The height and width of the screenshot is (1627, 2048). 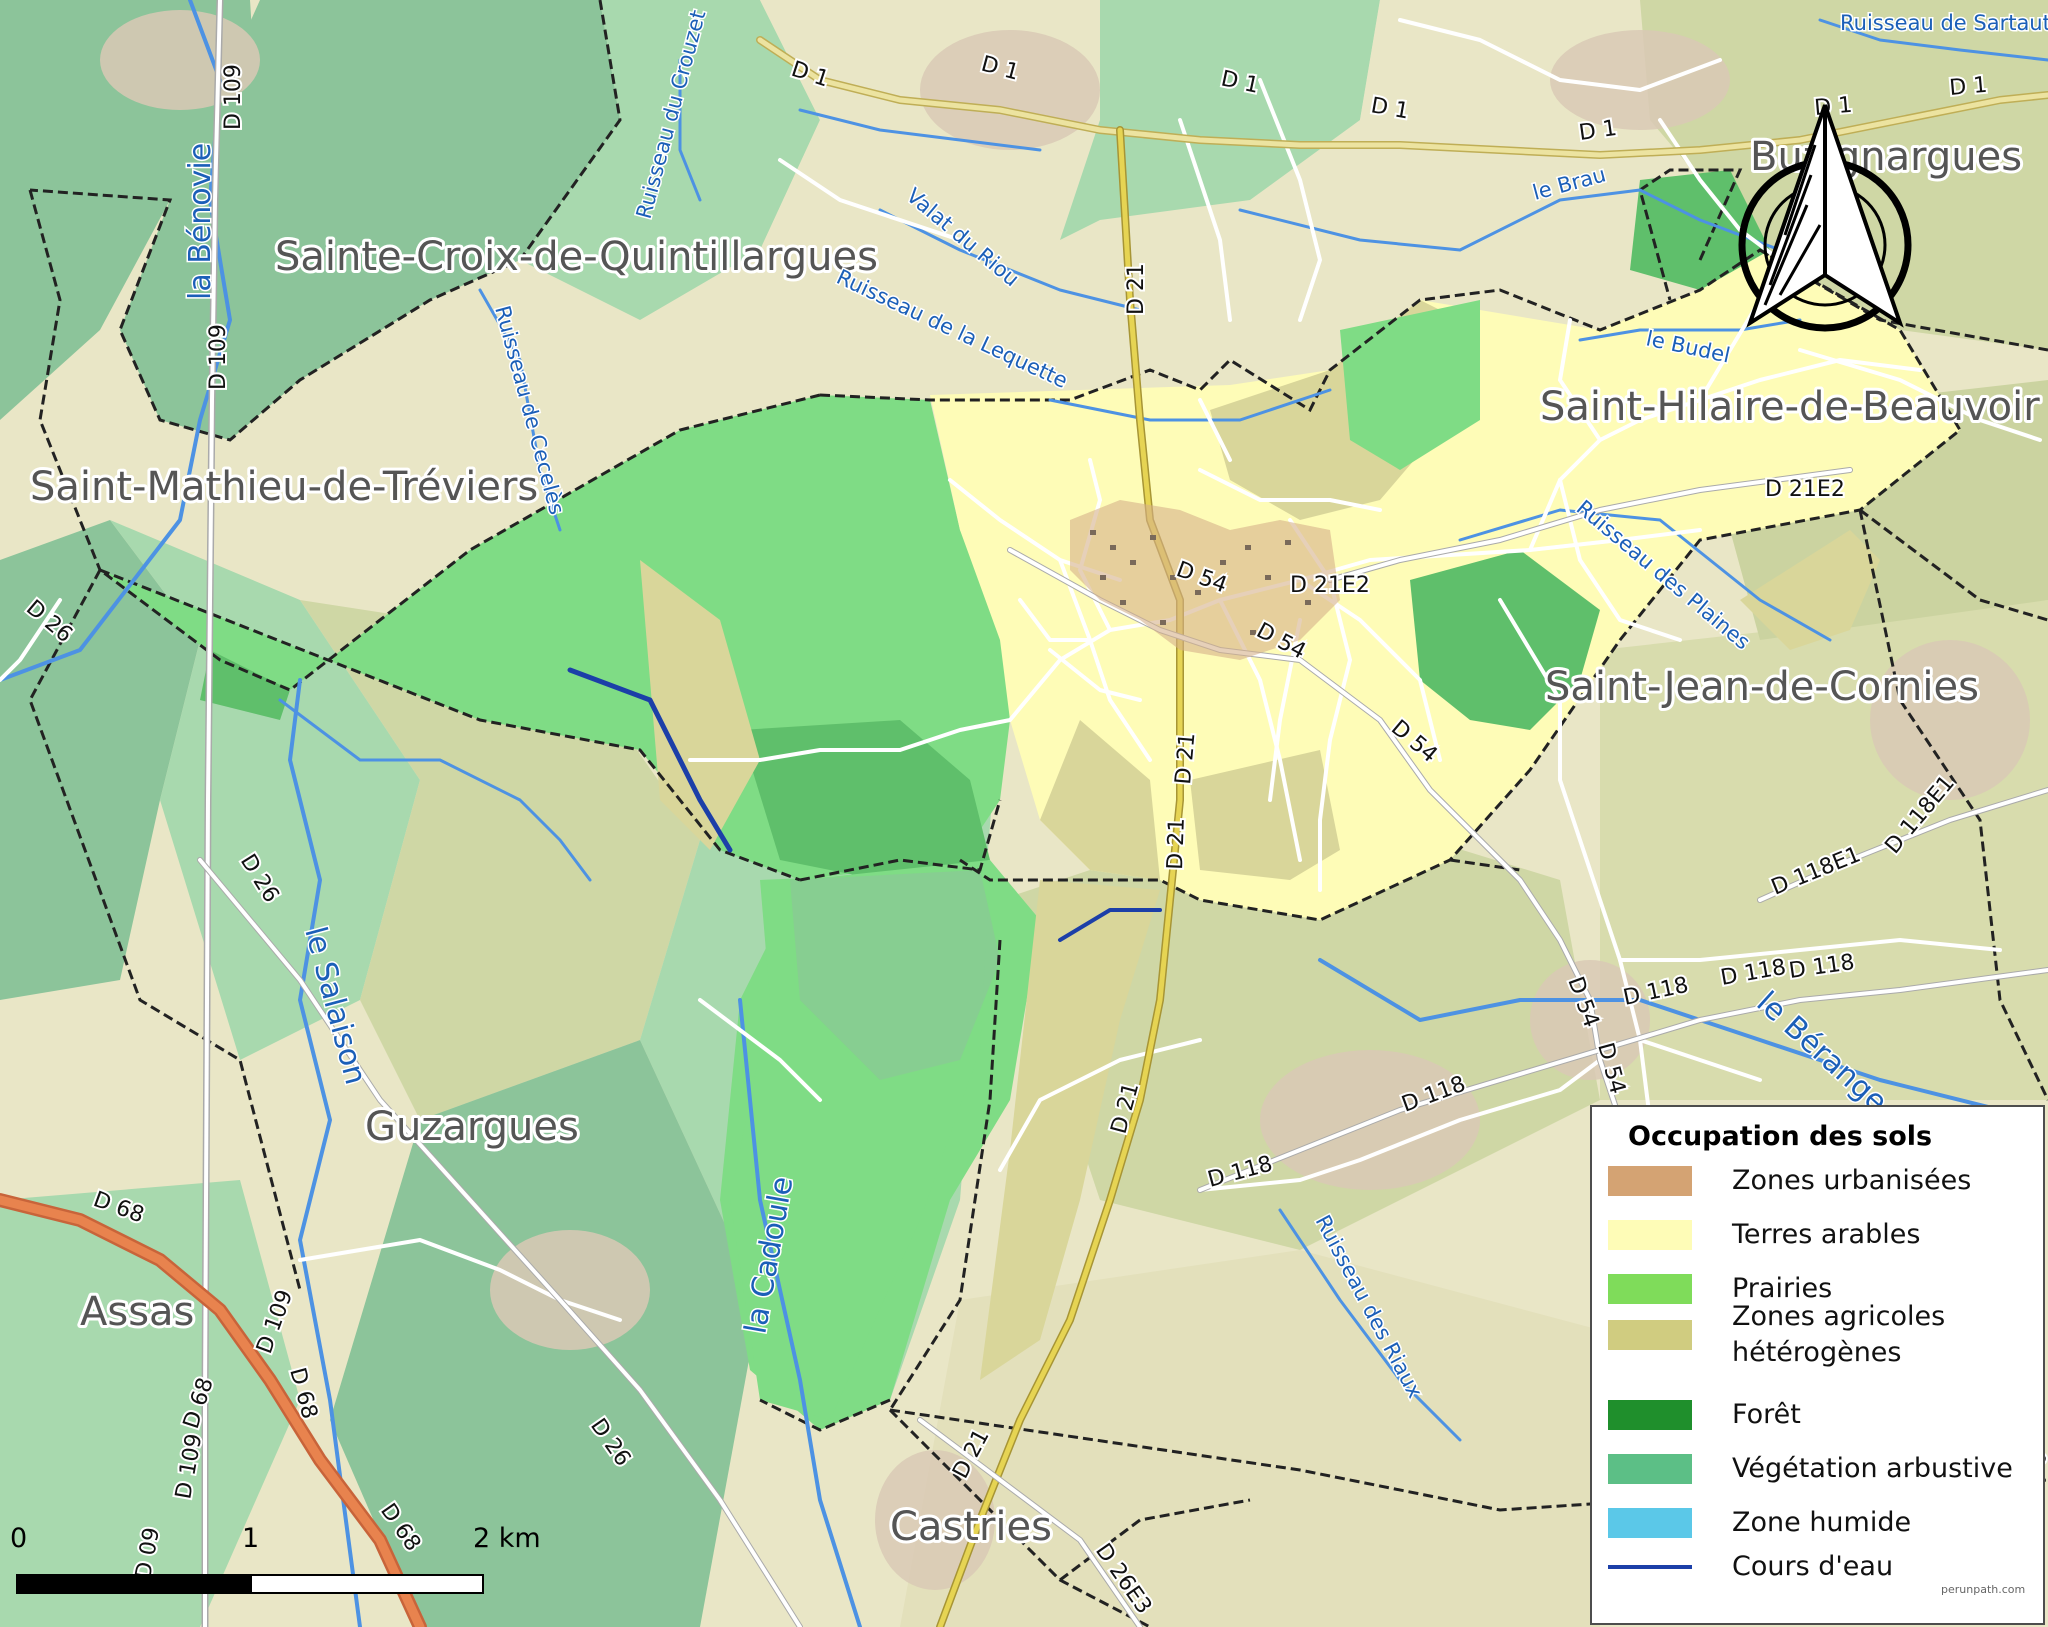 I want to click on place-label-saint-jean: Saint-Jean-de-Cornies, so click(x=1762, y=687).